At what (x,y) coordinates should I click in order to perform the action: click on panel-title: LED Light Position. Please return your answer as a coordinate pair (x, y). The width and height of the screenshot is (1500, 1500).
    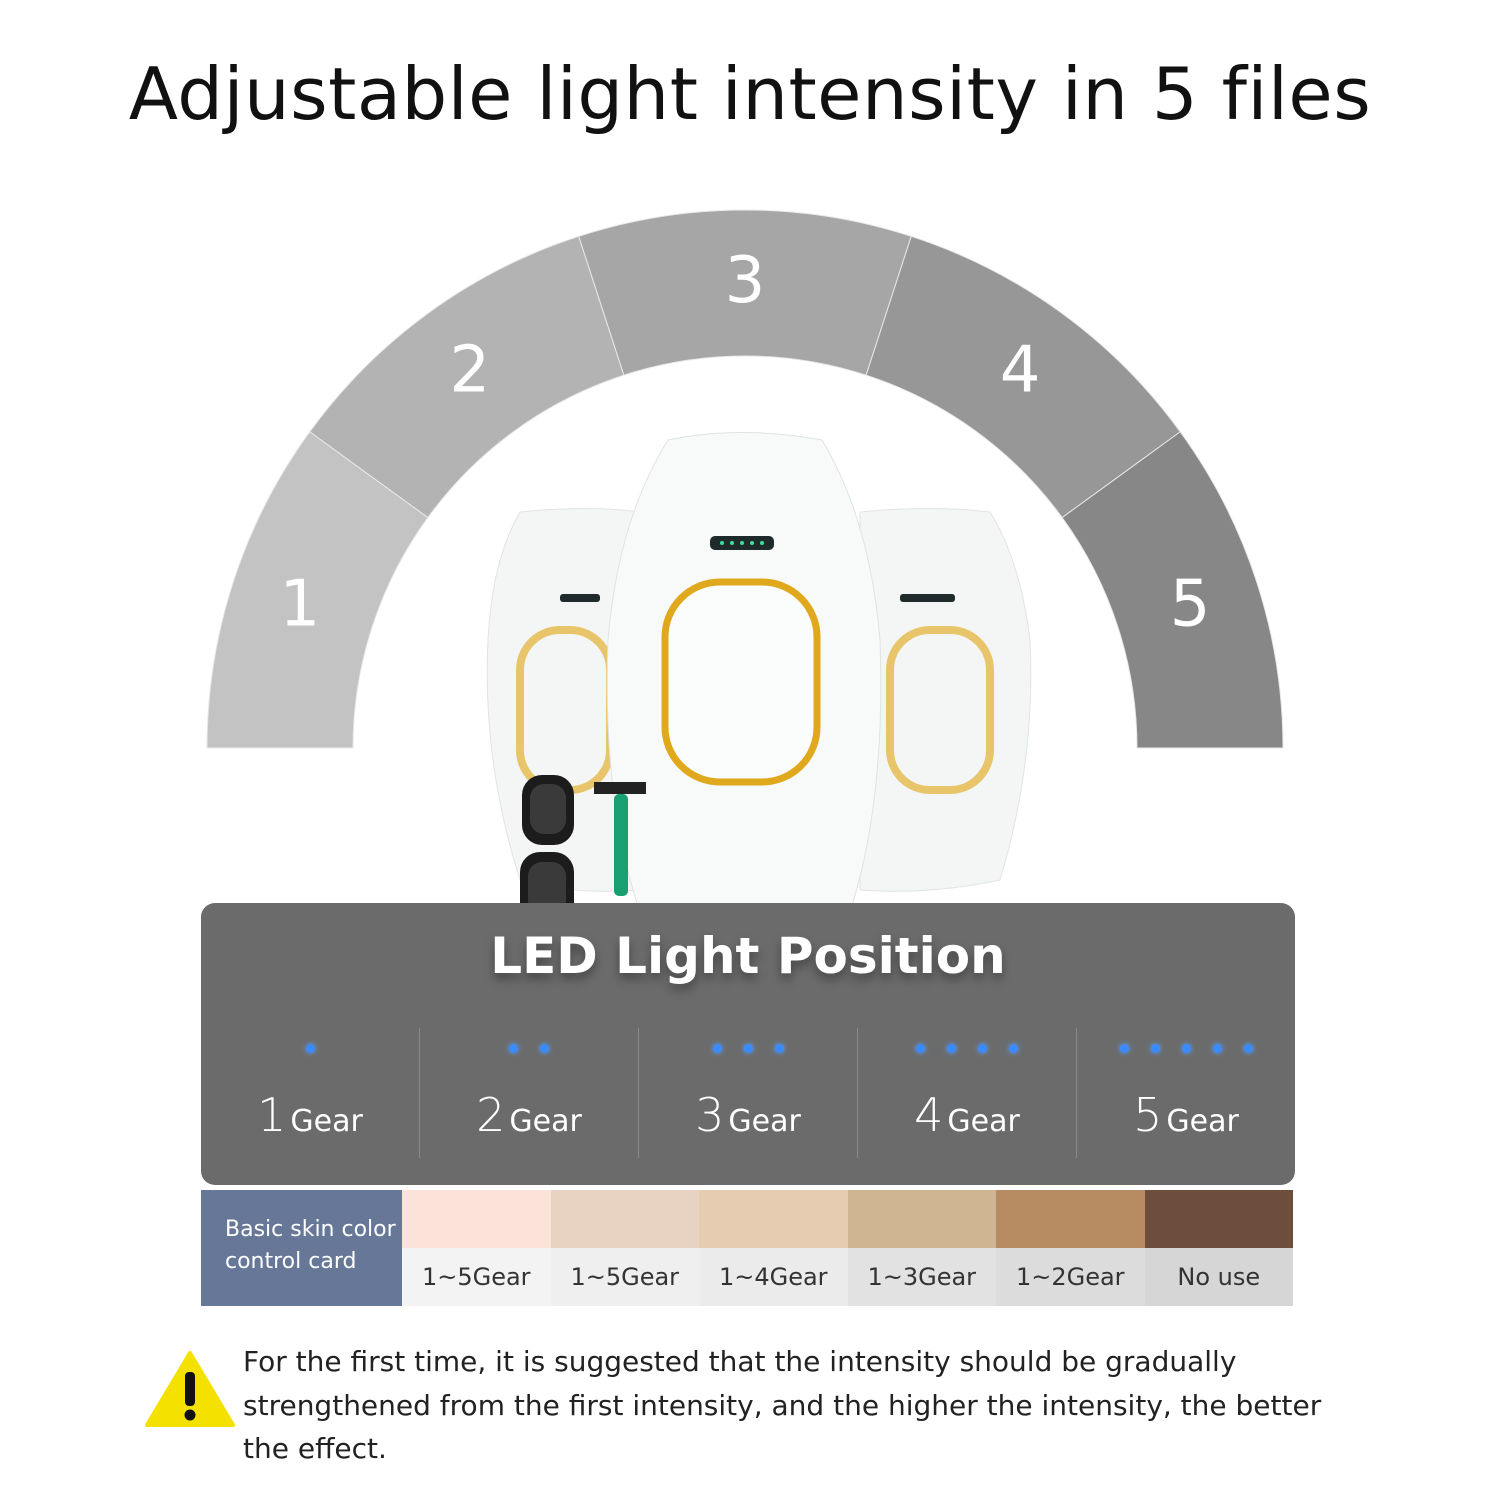
    Looking at the image, I should click on (748, 956).